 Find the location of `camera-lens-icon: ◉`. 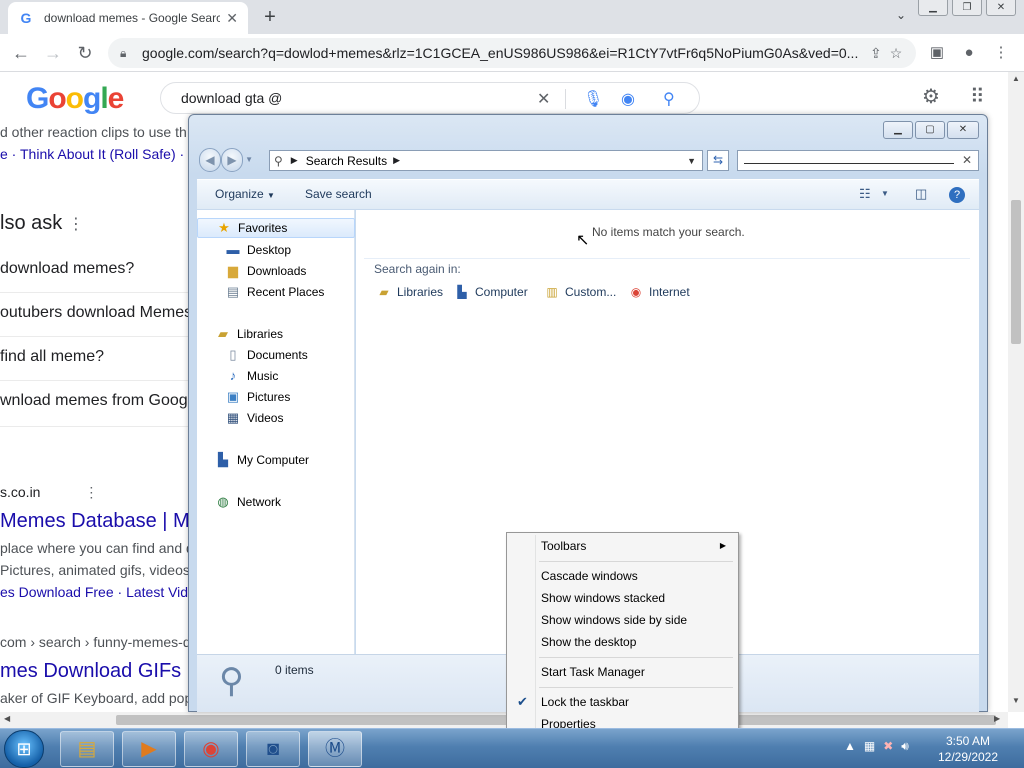

camera-lens-icon: ◉ is located at coordinates (628, 99).